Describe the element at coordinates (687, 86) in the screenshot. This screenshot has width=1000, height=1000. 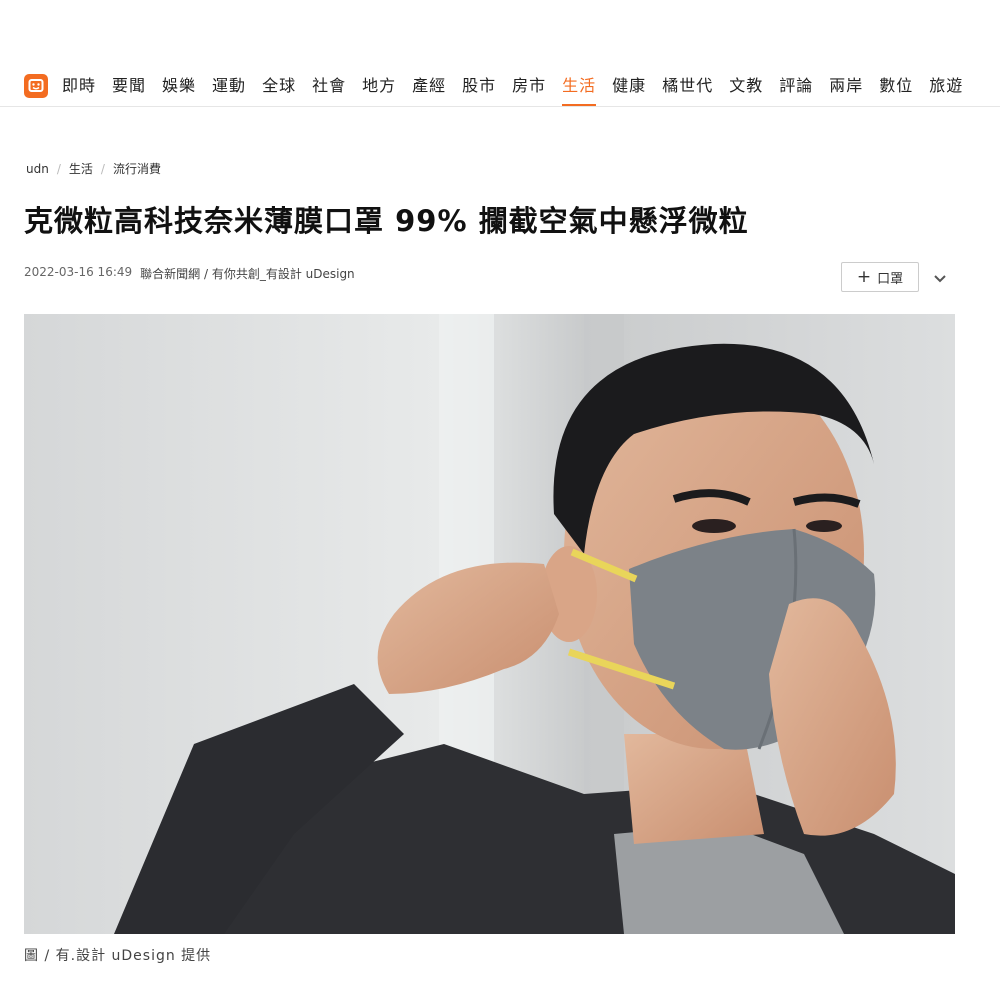
I see `nav-item-12: 橘世代` at that location.